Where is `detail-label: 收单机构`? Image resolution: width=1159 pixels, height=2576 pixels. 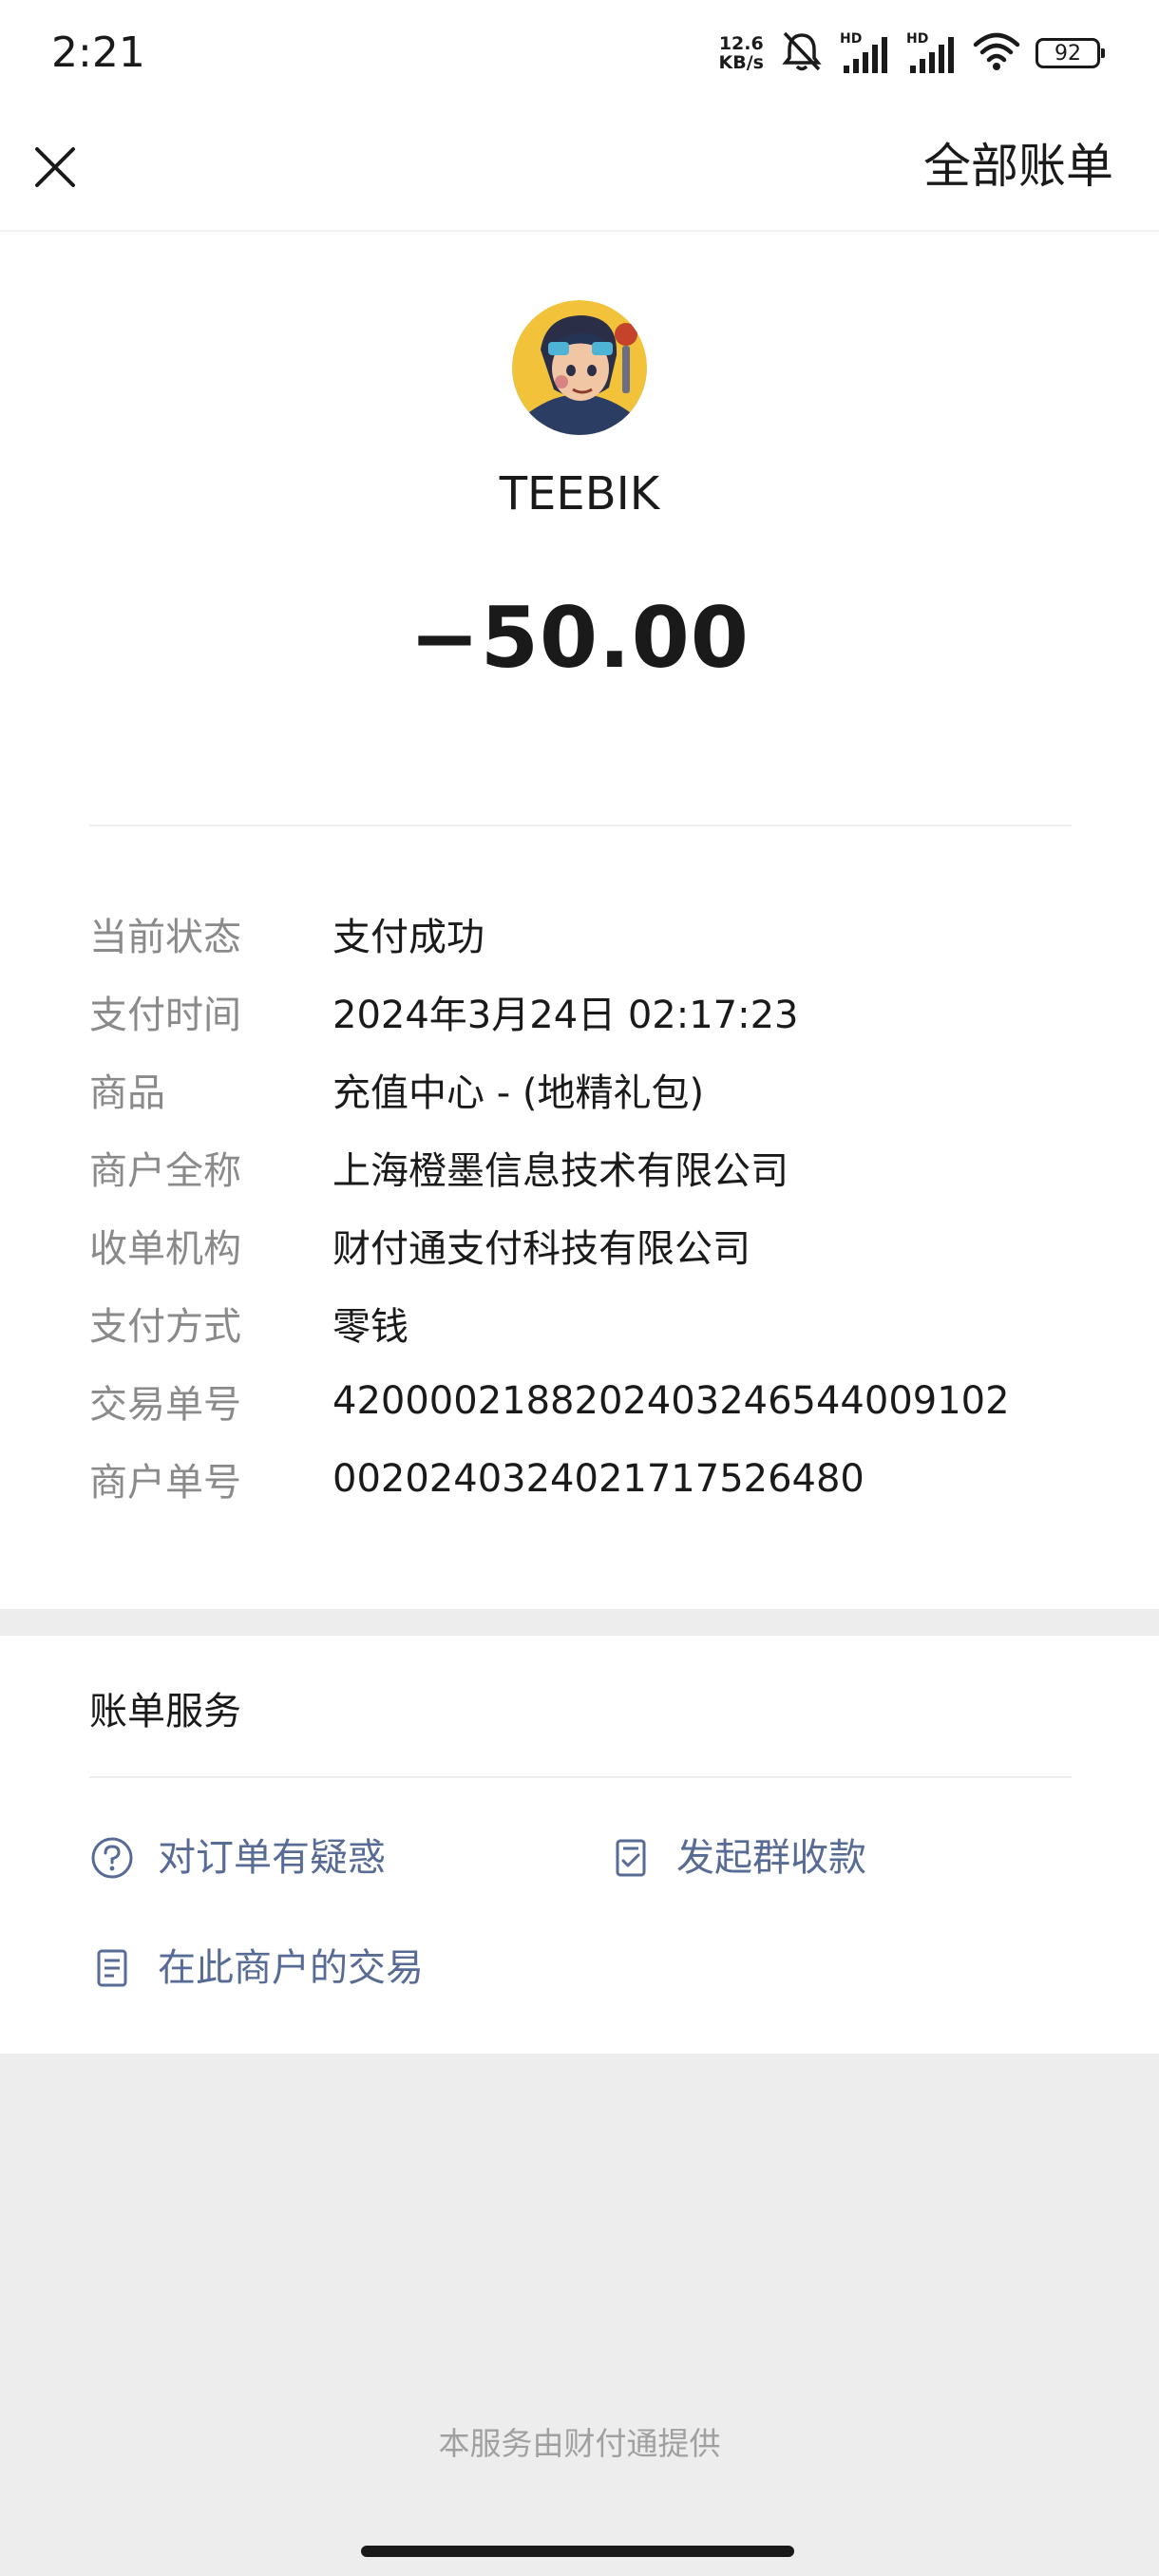 detail-label: 收单机构 is located at coordinates (165, 1249).